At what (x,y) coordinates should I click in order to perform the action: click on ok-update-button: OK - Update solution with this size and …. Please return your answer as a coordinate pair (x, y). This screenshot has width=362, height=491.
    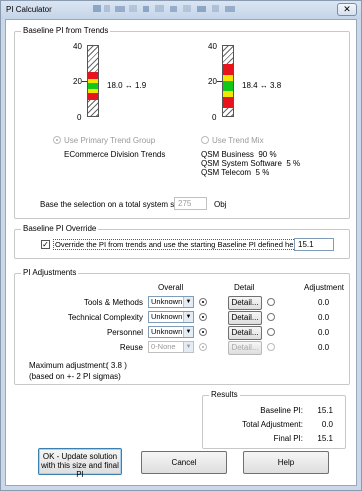
    Looking at the image, I should click on (80, 463).